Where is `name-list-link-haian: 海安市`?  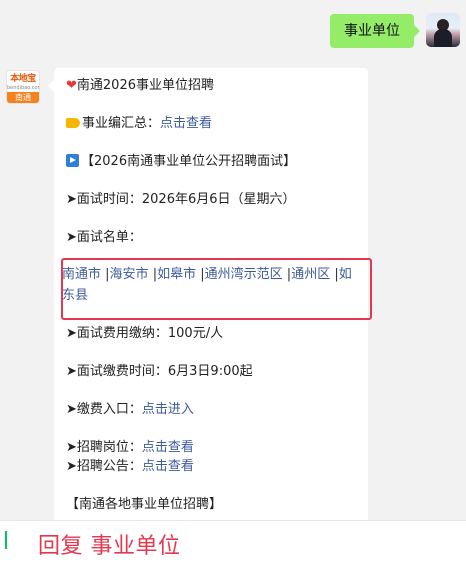
name-list-link-haian: 海安市 is located at coordinates (129, 274).